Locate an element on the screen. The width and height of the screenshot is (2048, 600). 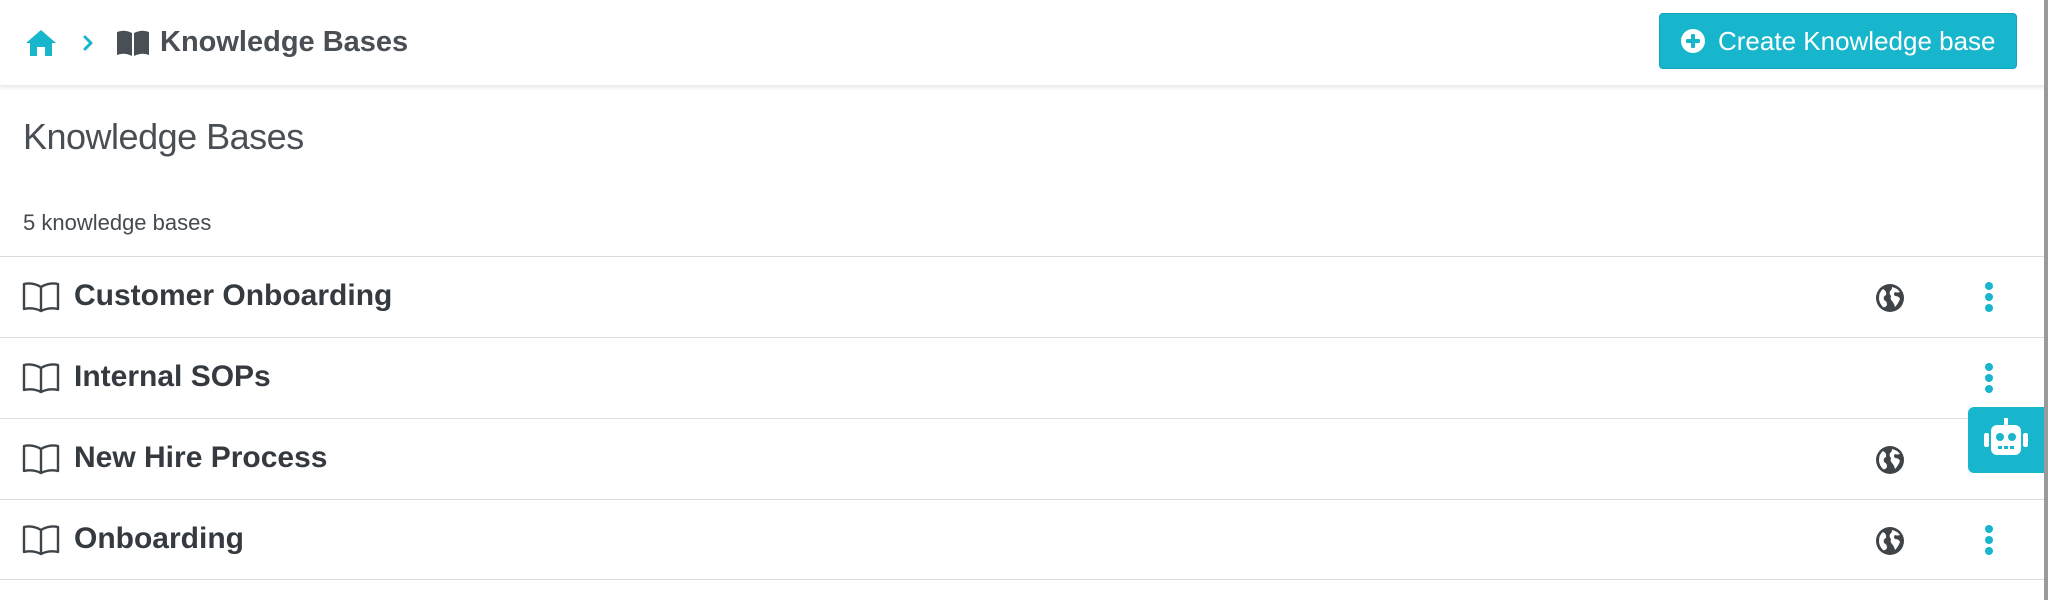
robot-icon is located at coordinates (2006, 440).